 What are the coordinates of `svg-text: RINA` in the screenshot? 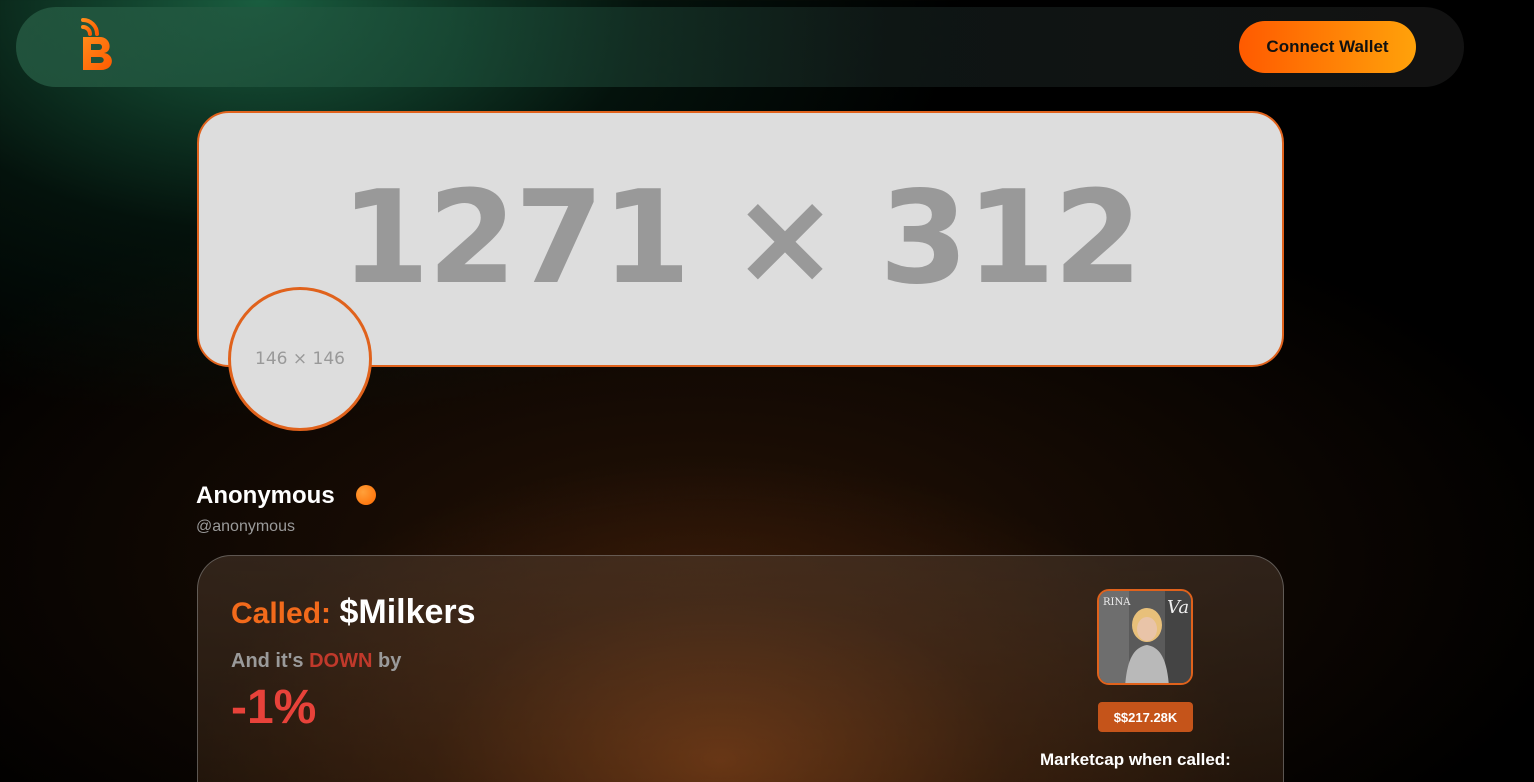 It's located at (1117, 602).